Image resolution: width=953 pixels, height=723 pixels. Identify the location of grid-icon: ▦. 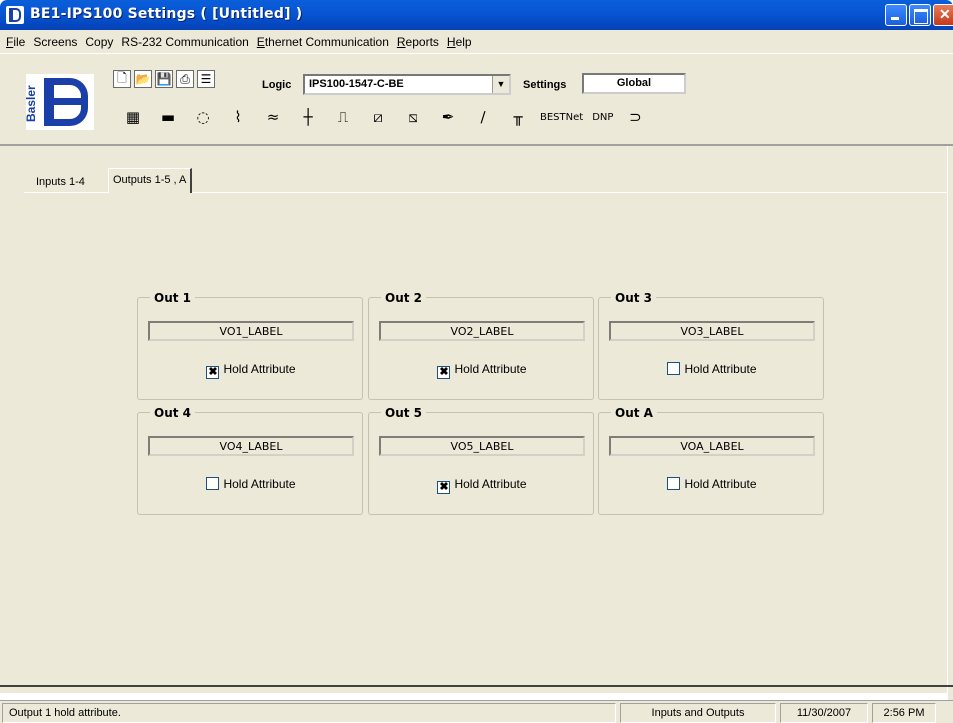
(133, 117).